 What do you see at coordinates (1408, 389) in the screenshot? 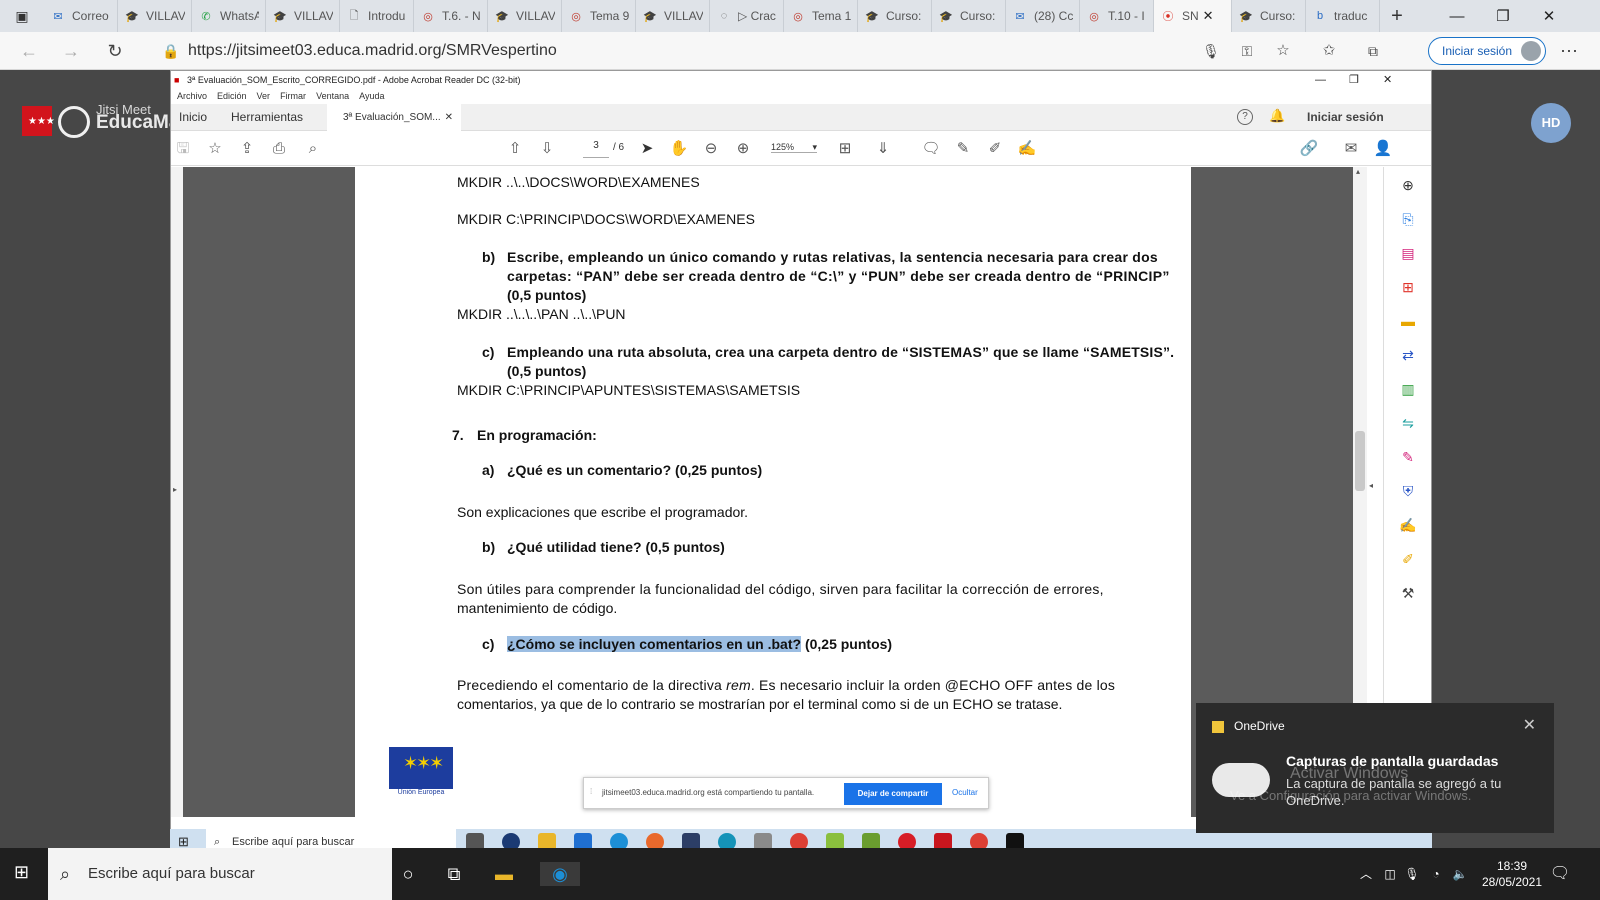
I see `compress-icon: ▥` at bounding box center [1408, 389].